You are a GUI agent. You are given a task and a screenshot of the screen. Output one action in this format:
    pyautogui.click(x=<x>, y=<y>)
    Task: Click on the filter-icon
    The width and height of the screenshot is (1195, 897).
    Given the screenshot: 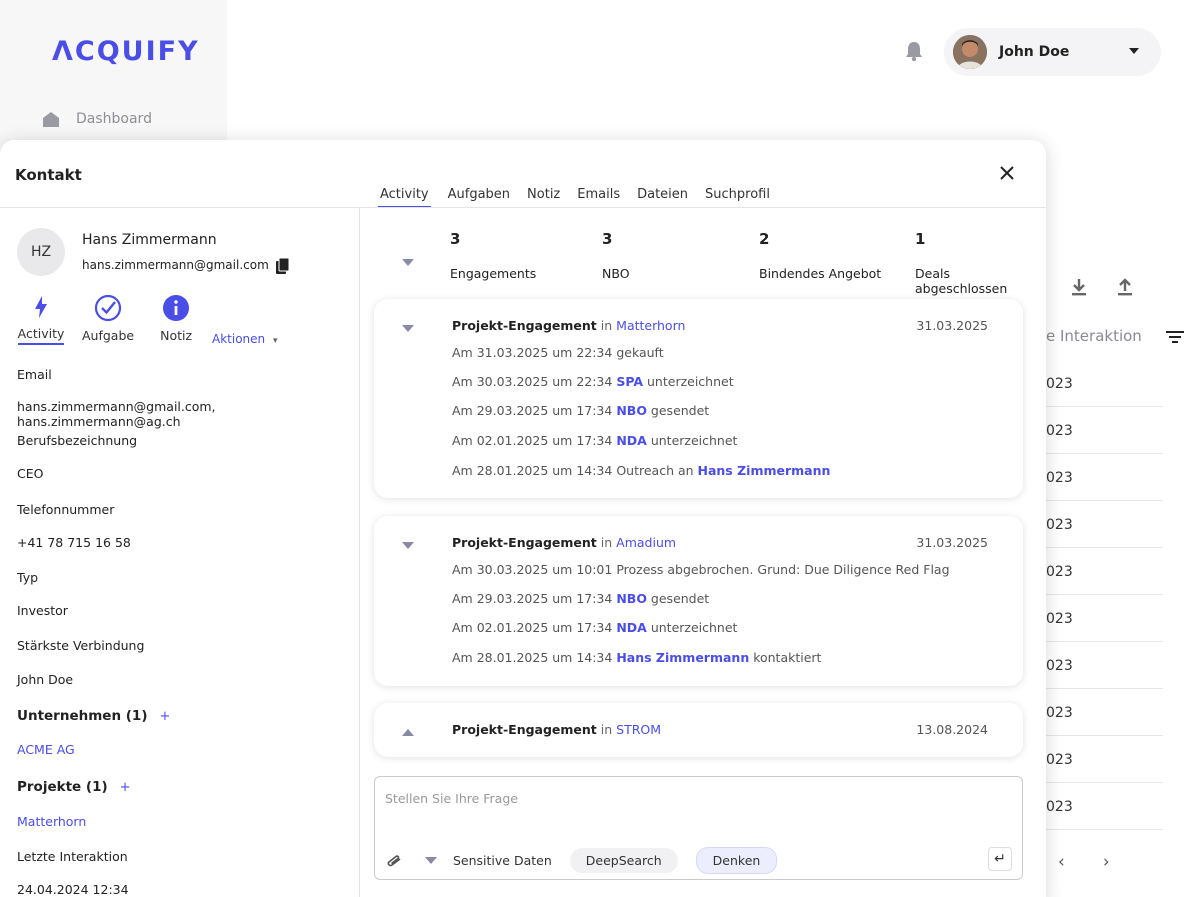 What is the action you would take?
    pyautogui.click(x=1175, y=339)
    